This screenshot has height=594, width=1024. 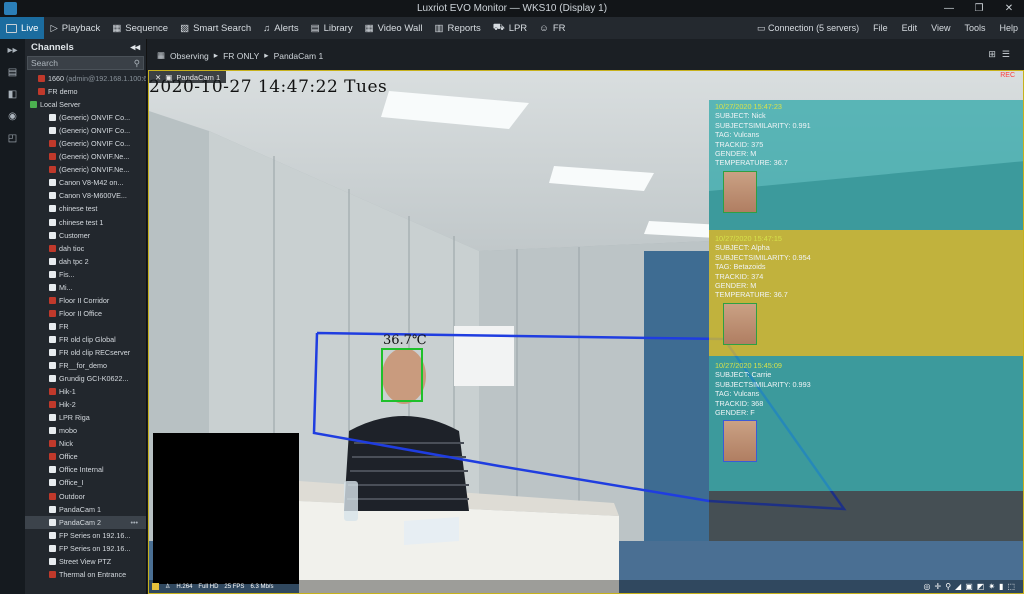 I want to click on tab-fr: ☺ FR, so click(x=552, y=28).